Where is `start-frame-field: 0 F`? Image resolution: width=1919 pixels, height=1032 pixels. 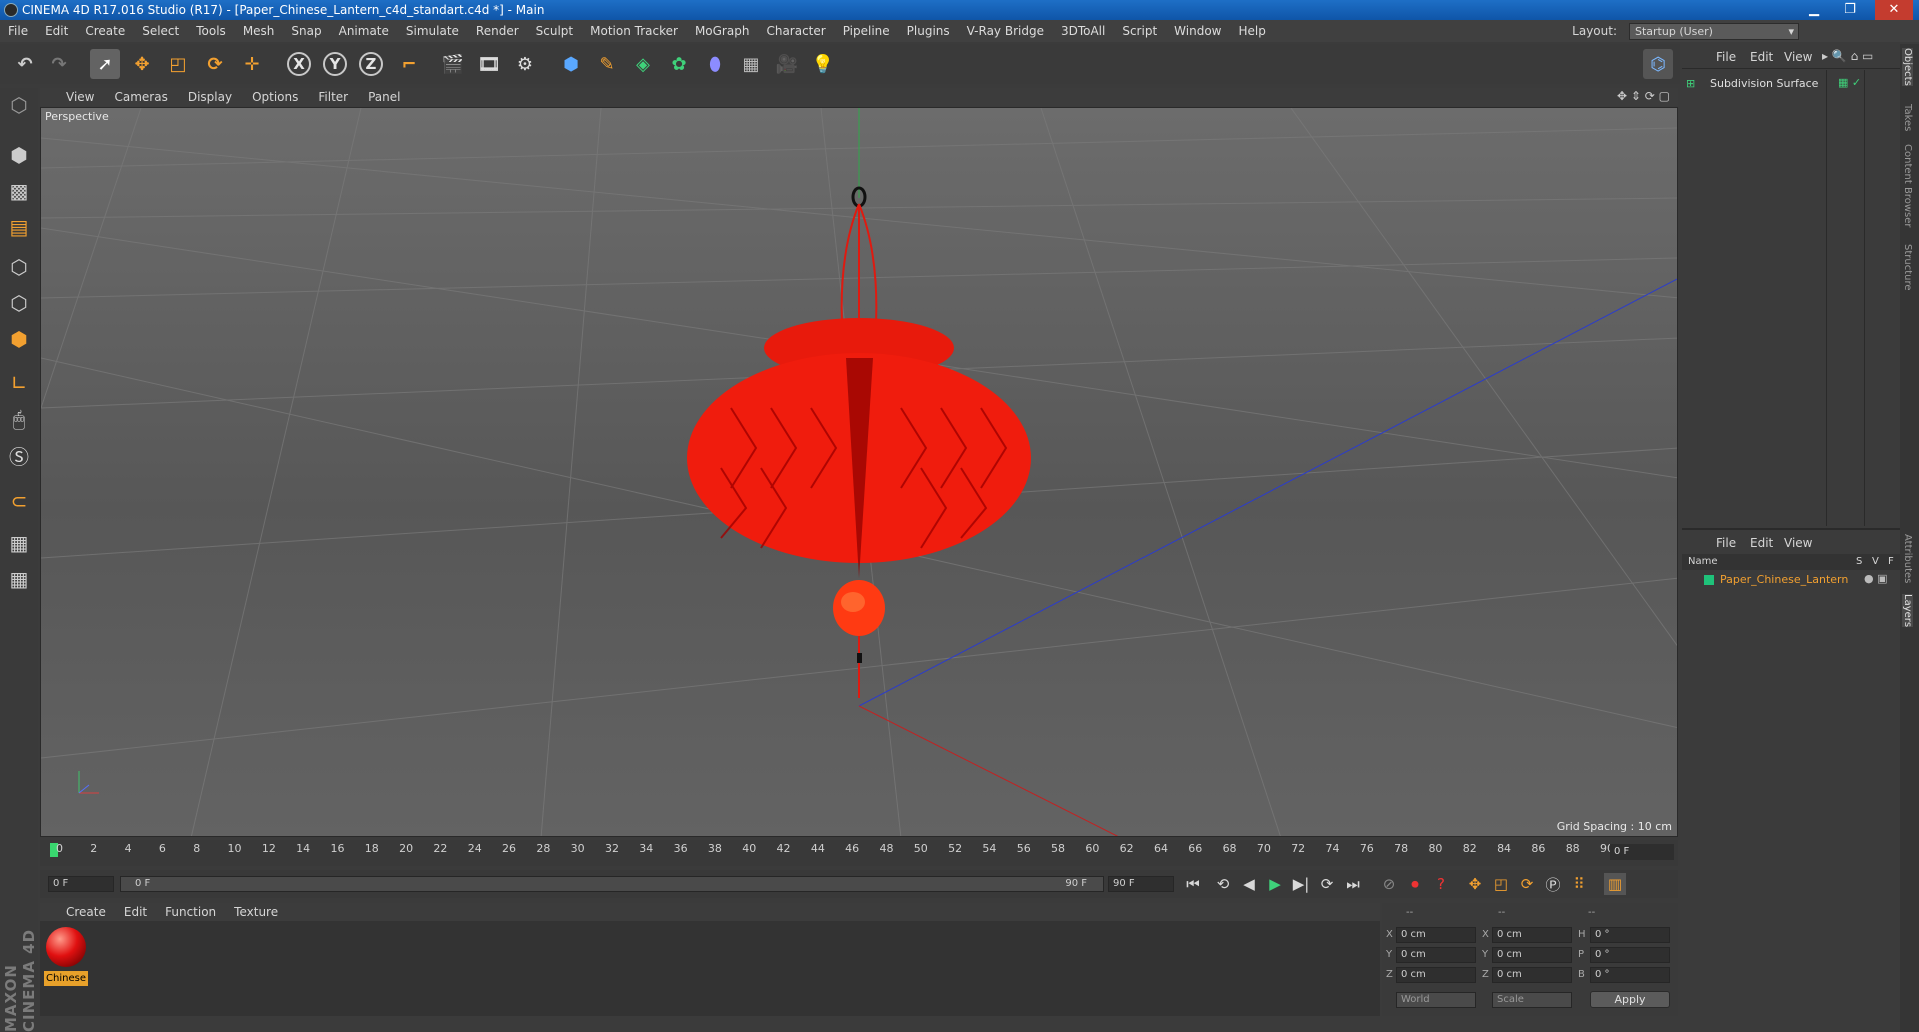
start-frame-field: 0 F is located at coordinates (81, 884).